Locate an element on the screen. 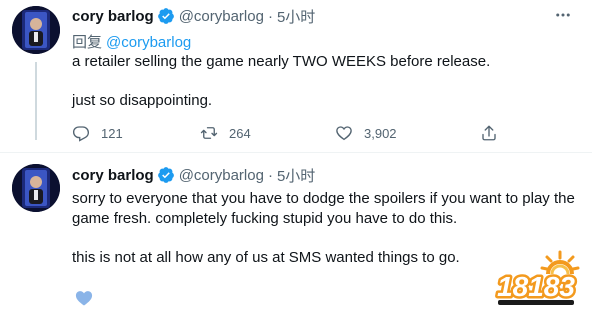  share-icon is located at coordinates (489, 133).